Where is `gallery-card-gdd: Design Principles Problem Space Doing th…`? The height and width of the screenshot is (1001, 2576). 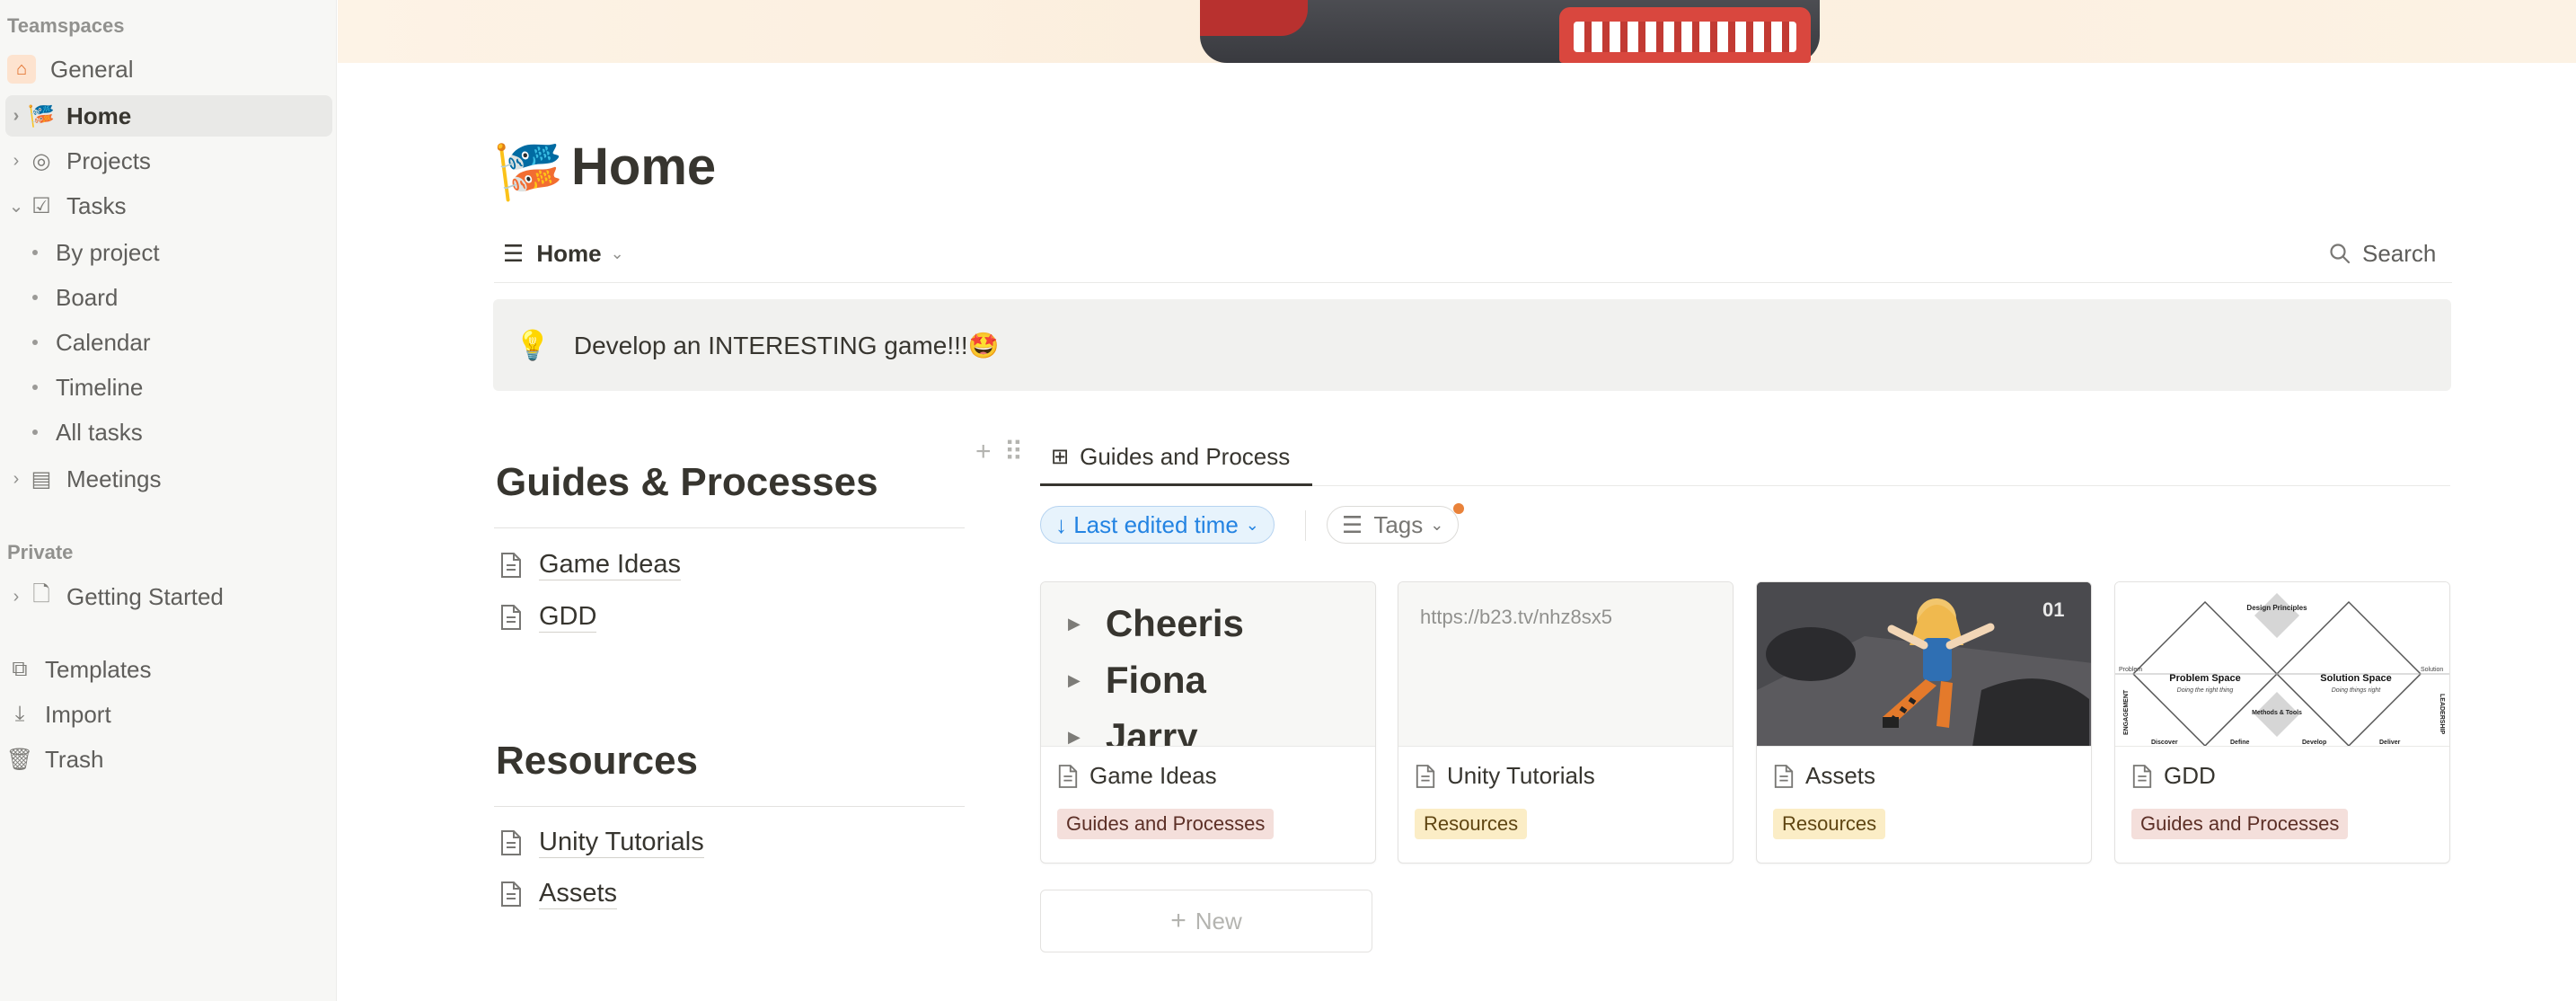
gallery-card-gdd: Design Principles Problem Space Doing th… is located at coordinates (2282, 722).